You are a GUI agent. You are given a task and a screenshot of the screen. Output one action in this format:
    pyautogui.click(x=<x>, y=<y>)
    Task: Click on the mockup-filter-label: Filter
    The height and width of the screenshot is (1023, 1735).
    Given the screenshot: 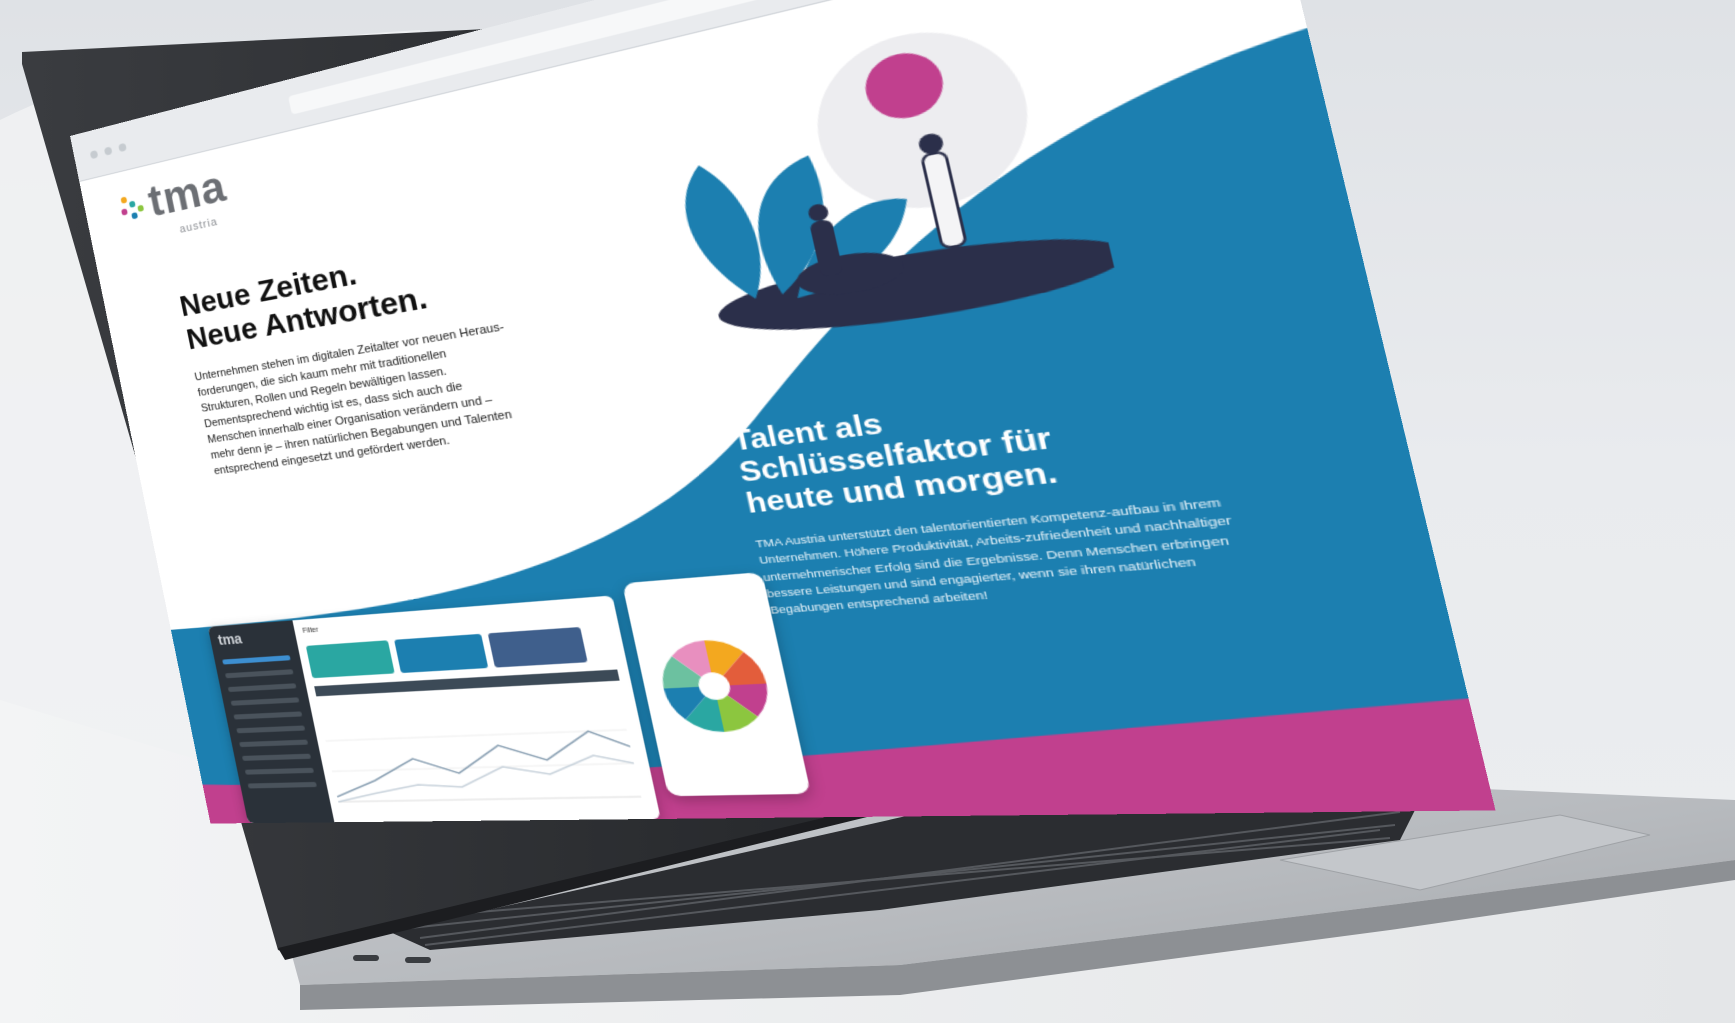 What is the action you would take?
    pyautogui.click(x=311, y=630)
    